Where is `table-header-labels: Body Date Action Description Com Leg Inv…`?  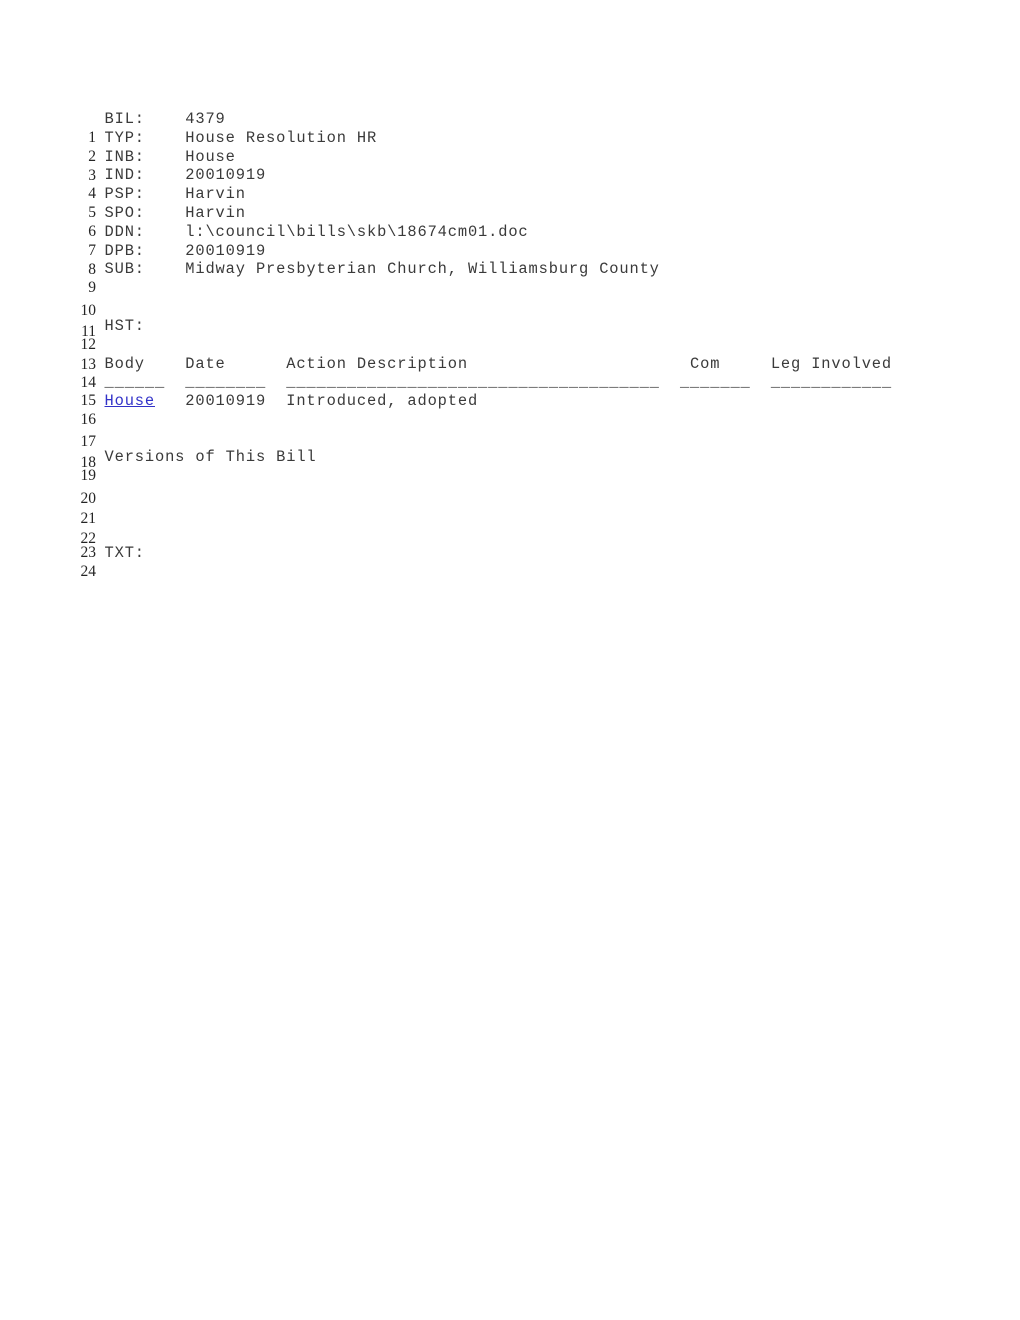 table-header-labels: Body Date Action Description Com Leg Inv… is located at coordinates (498, 364).